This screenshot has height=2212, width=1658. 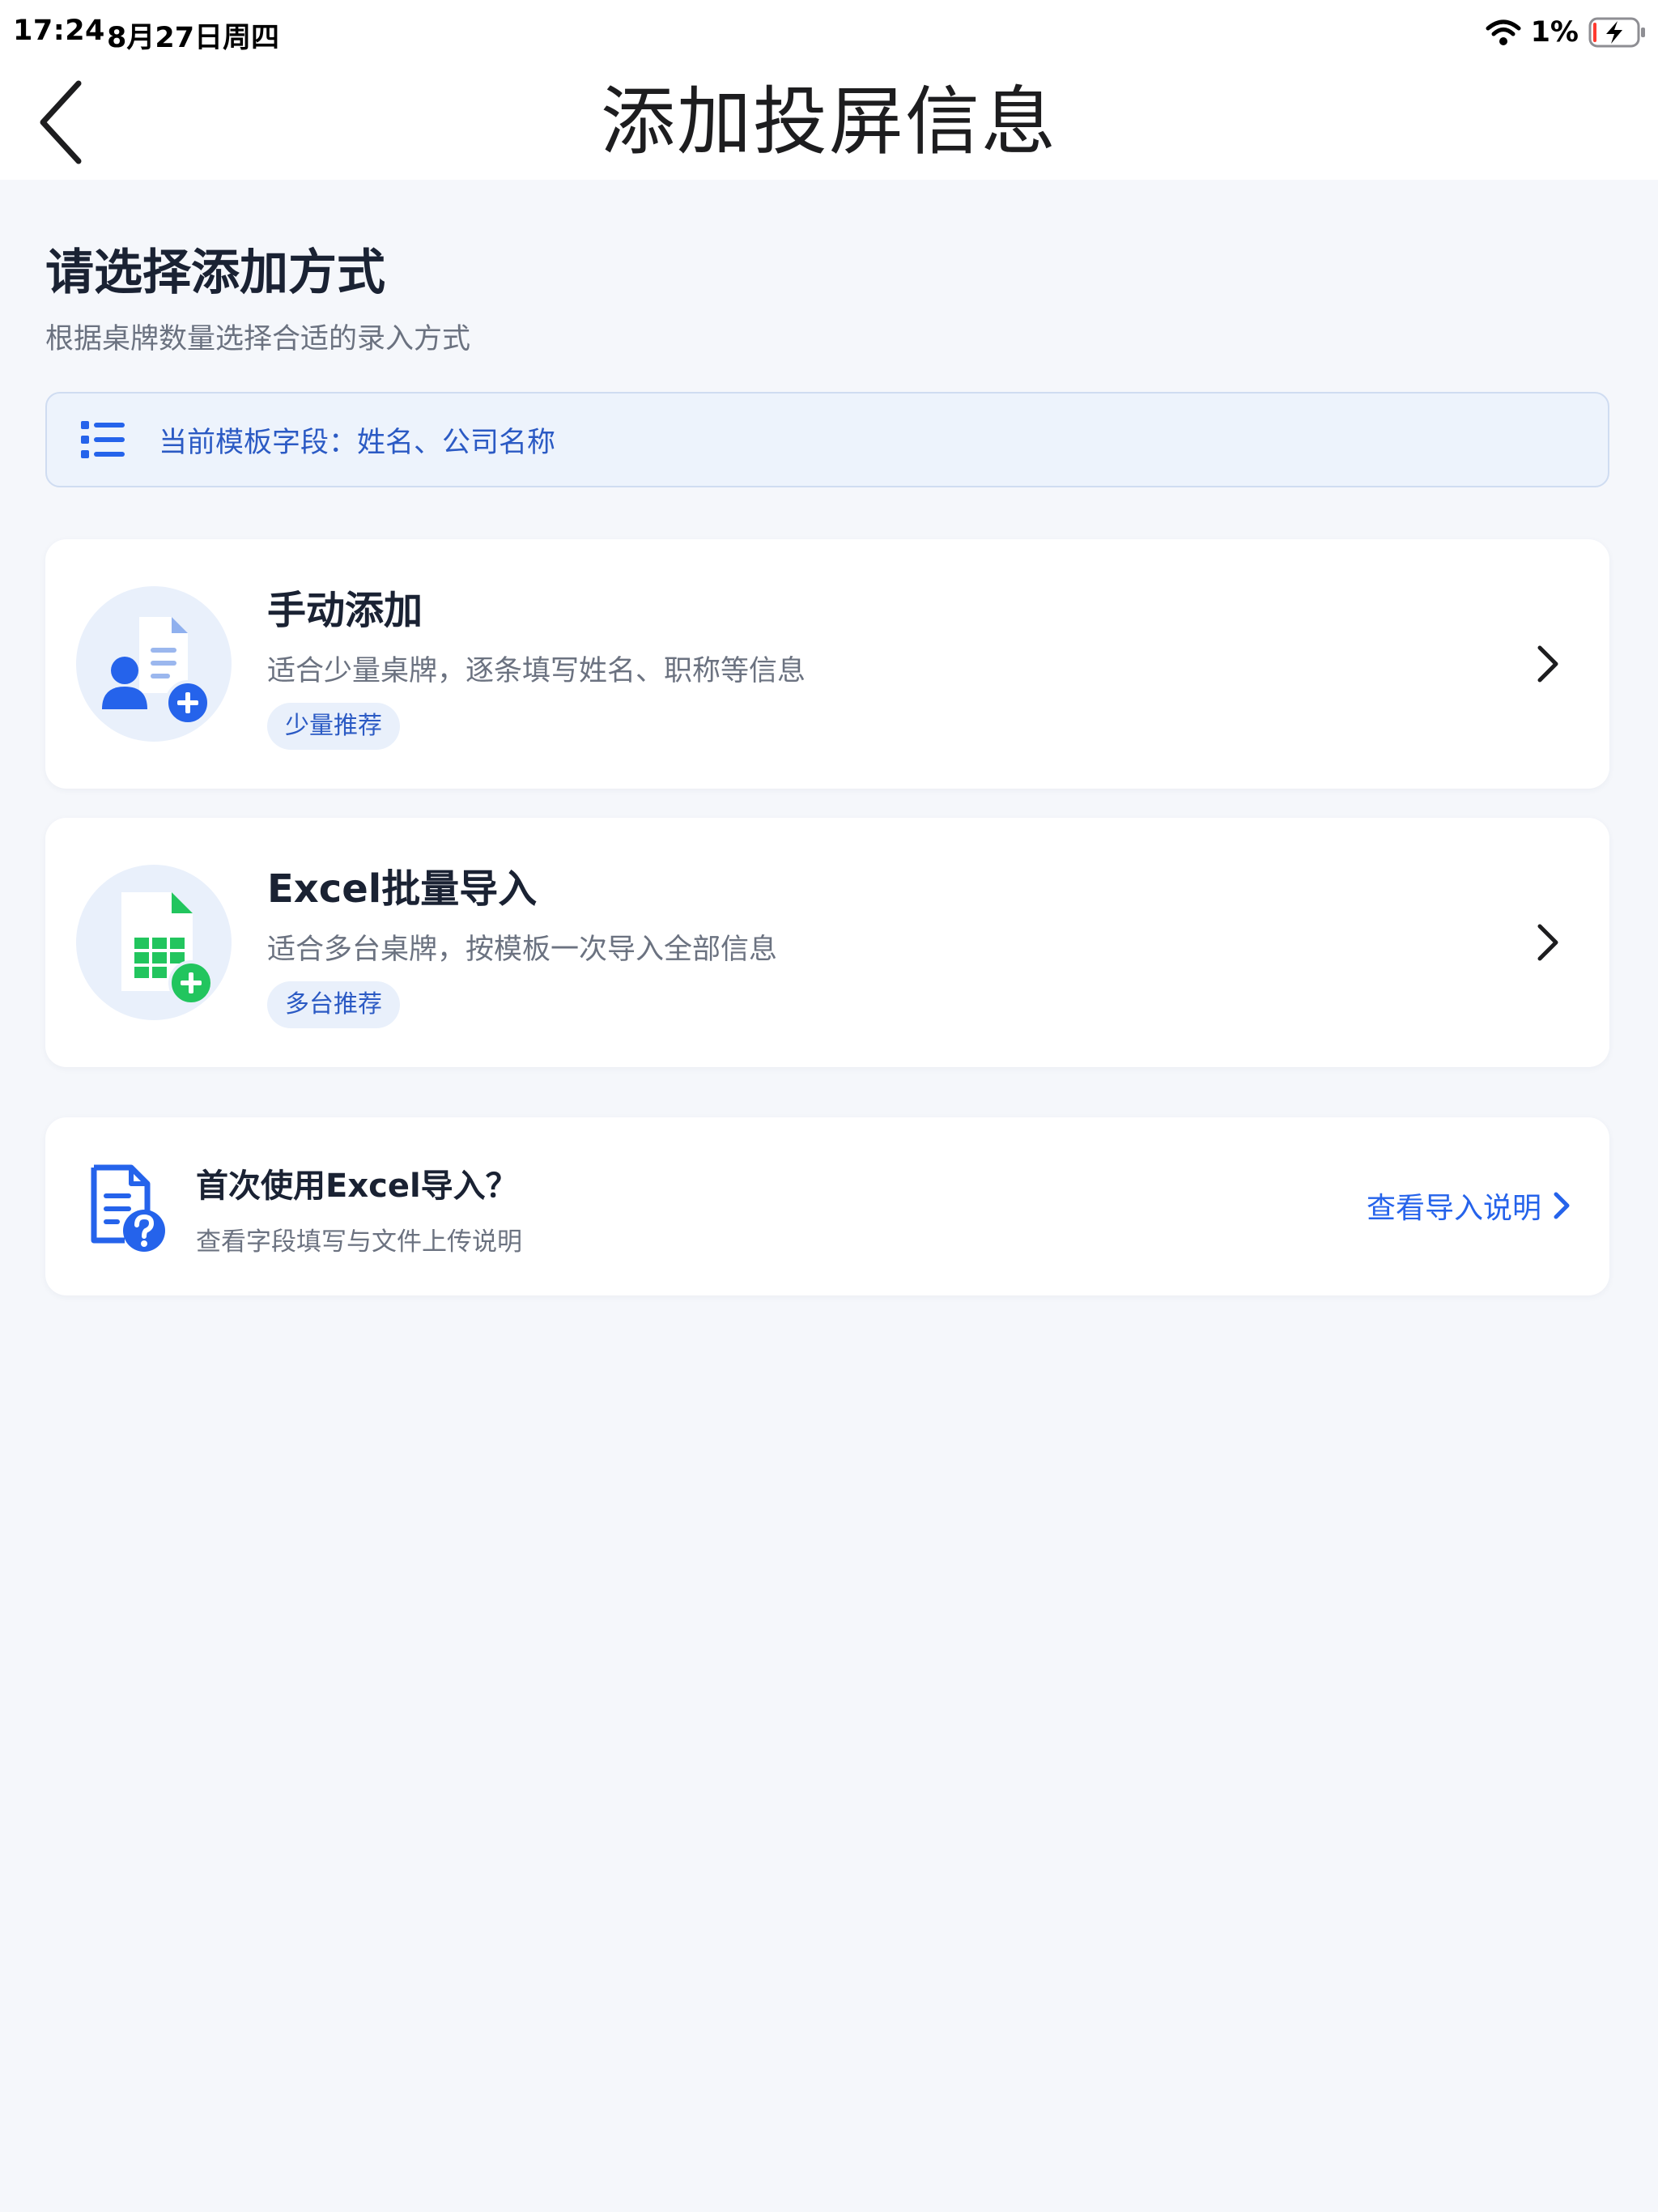 I want to click on template-fields-banner: 当前模板字段：姓名、公司名称, so click(x=827, y=439).